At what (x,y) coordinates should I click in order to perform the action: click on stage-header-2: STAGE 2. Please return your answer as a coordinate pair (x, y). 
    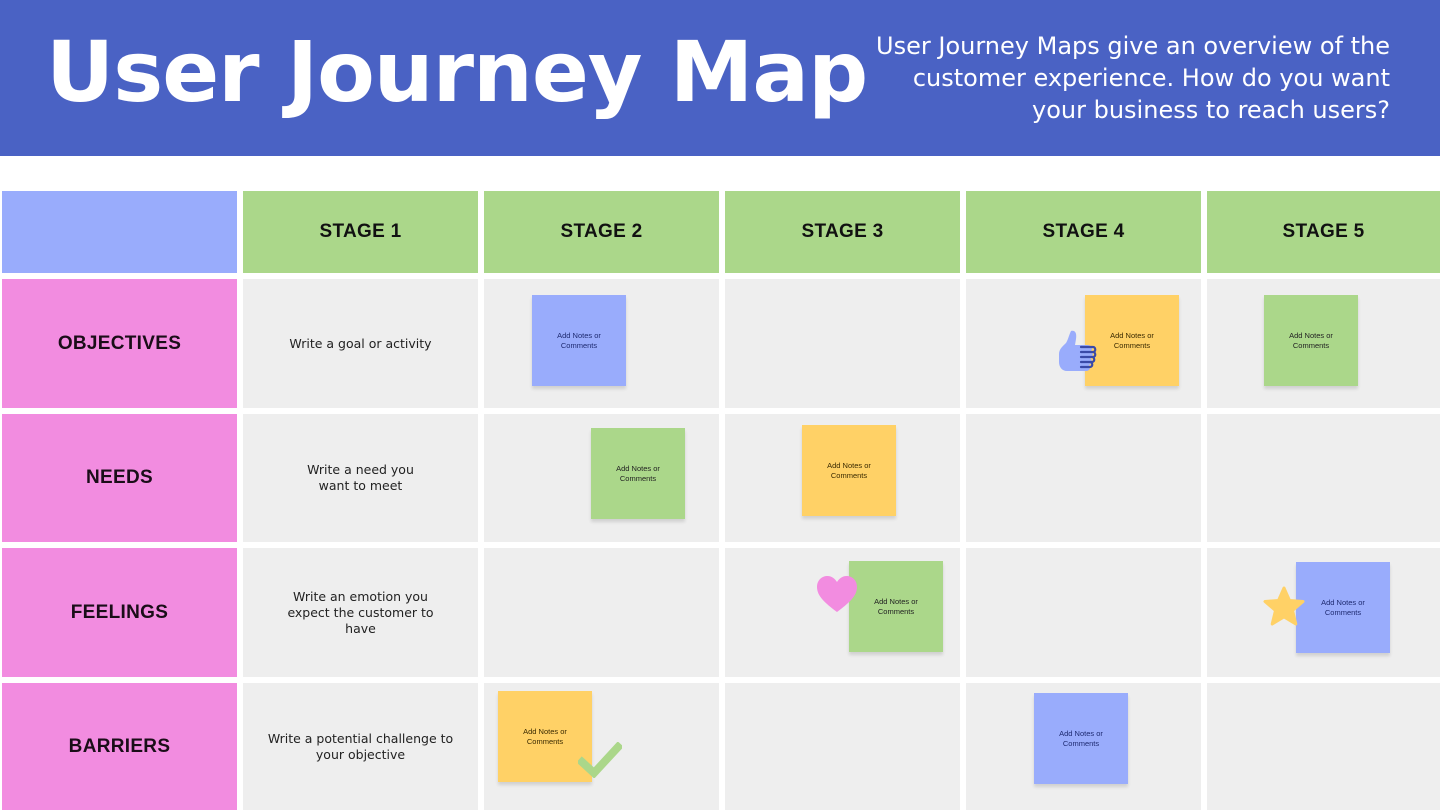
    Looking at the image, I should click on (601, 232).